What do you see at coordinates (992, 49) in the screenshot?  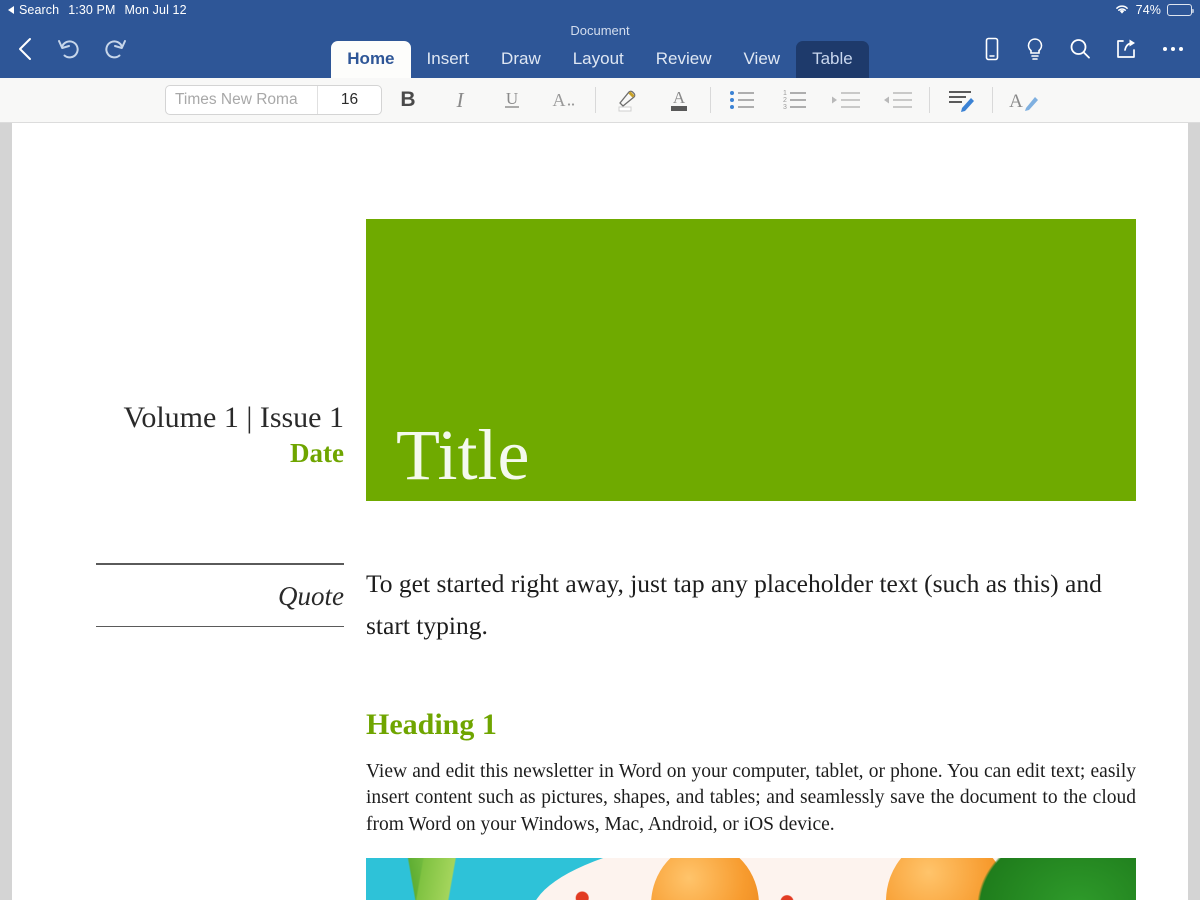 I see `mobile-view-icon` at bounding box center [992, 49].